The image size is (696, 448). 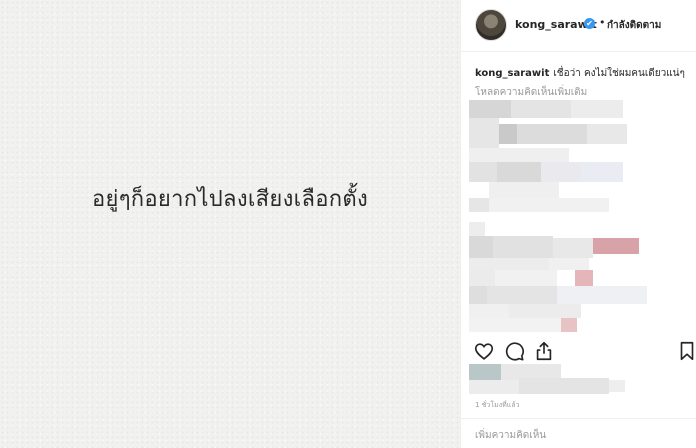 I want to click on post-header: kong_sarawit ✔ • กำลังติดตาม, so click(x=578, y=26).